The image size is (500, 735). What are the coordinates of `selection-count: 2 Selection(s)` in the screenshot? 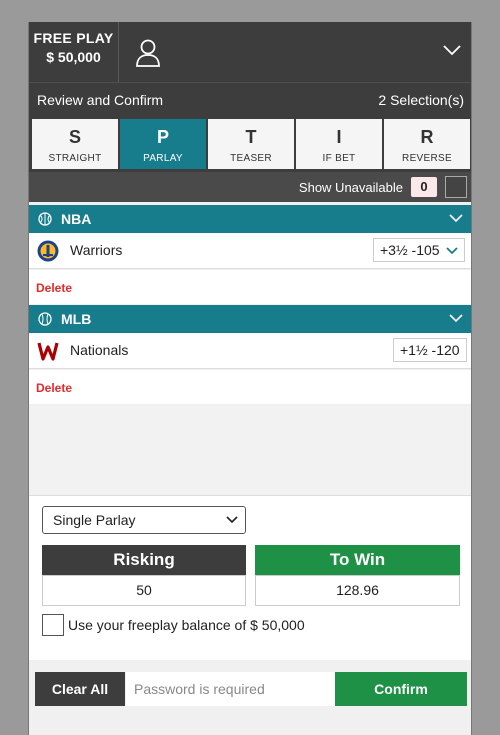 It's located at (421, 100).